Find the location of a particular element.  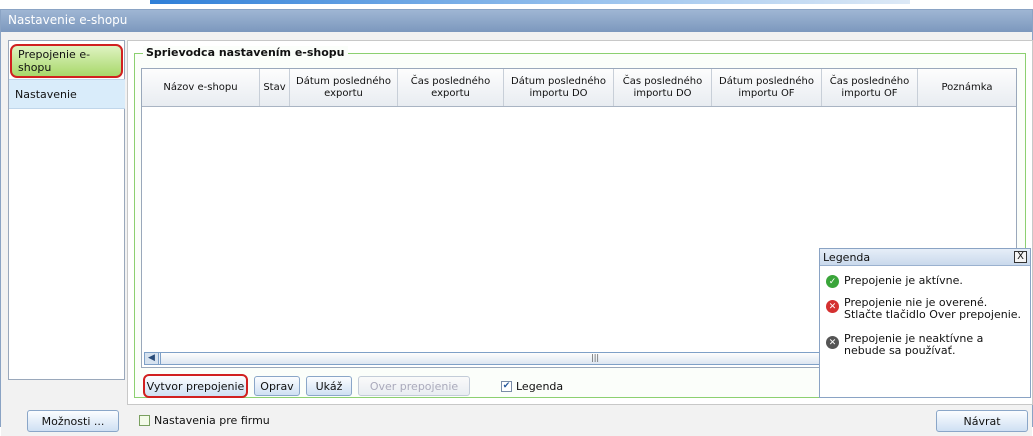

bottom-bar: Možnosti ... Nastavenia pre firmu Návrat is located at coordinates (516, 420).